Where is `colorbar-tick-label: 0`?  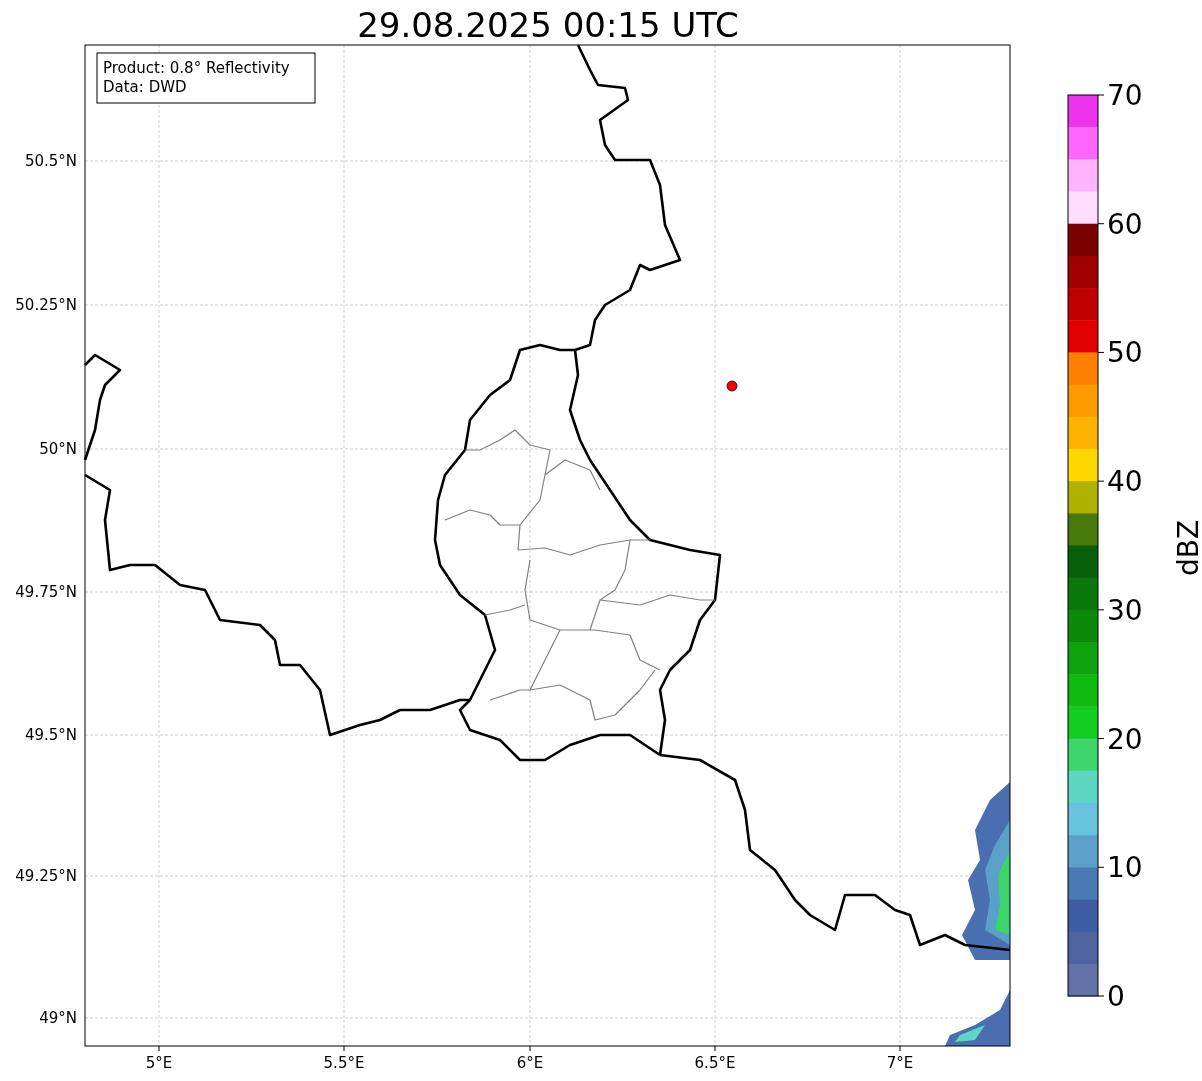
colorbar-tick-label: 0 is located at coordinates (1116, 996).